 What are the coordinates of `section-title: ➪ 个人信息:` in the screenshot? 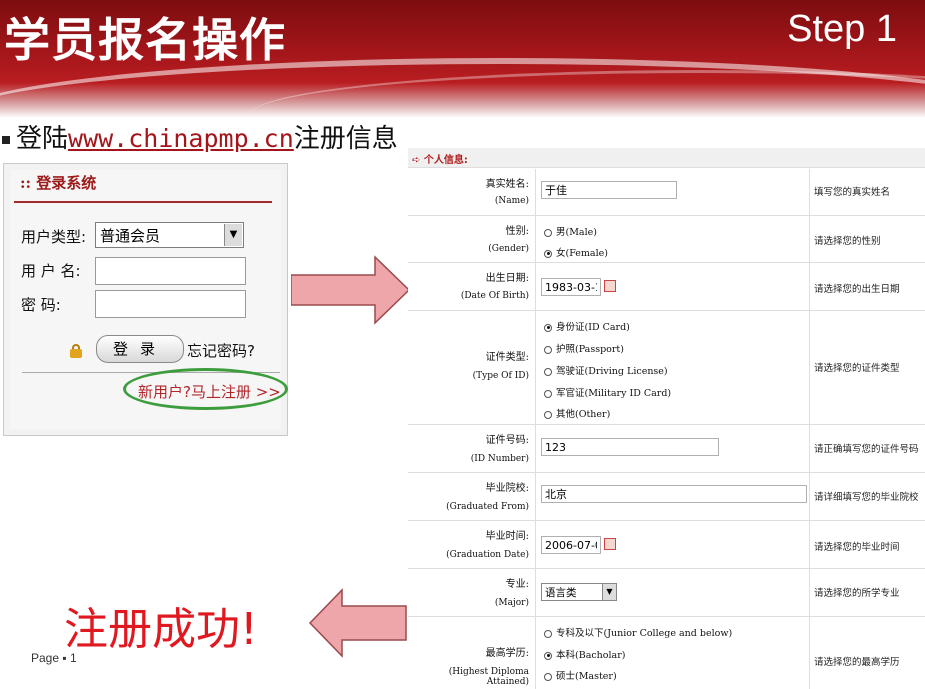 It's located at (666, 158).